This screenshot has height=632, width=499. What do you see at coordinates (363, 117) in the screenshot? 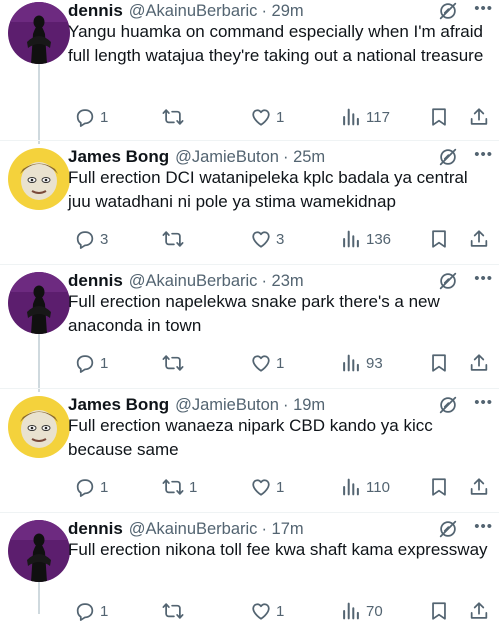
I see `views-button: 117` at bounding box center [363, 117].